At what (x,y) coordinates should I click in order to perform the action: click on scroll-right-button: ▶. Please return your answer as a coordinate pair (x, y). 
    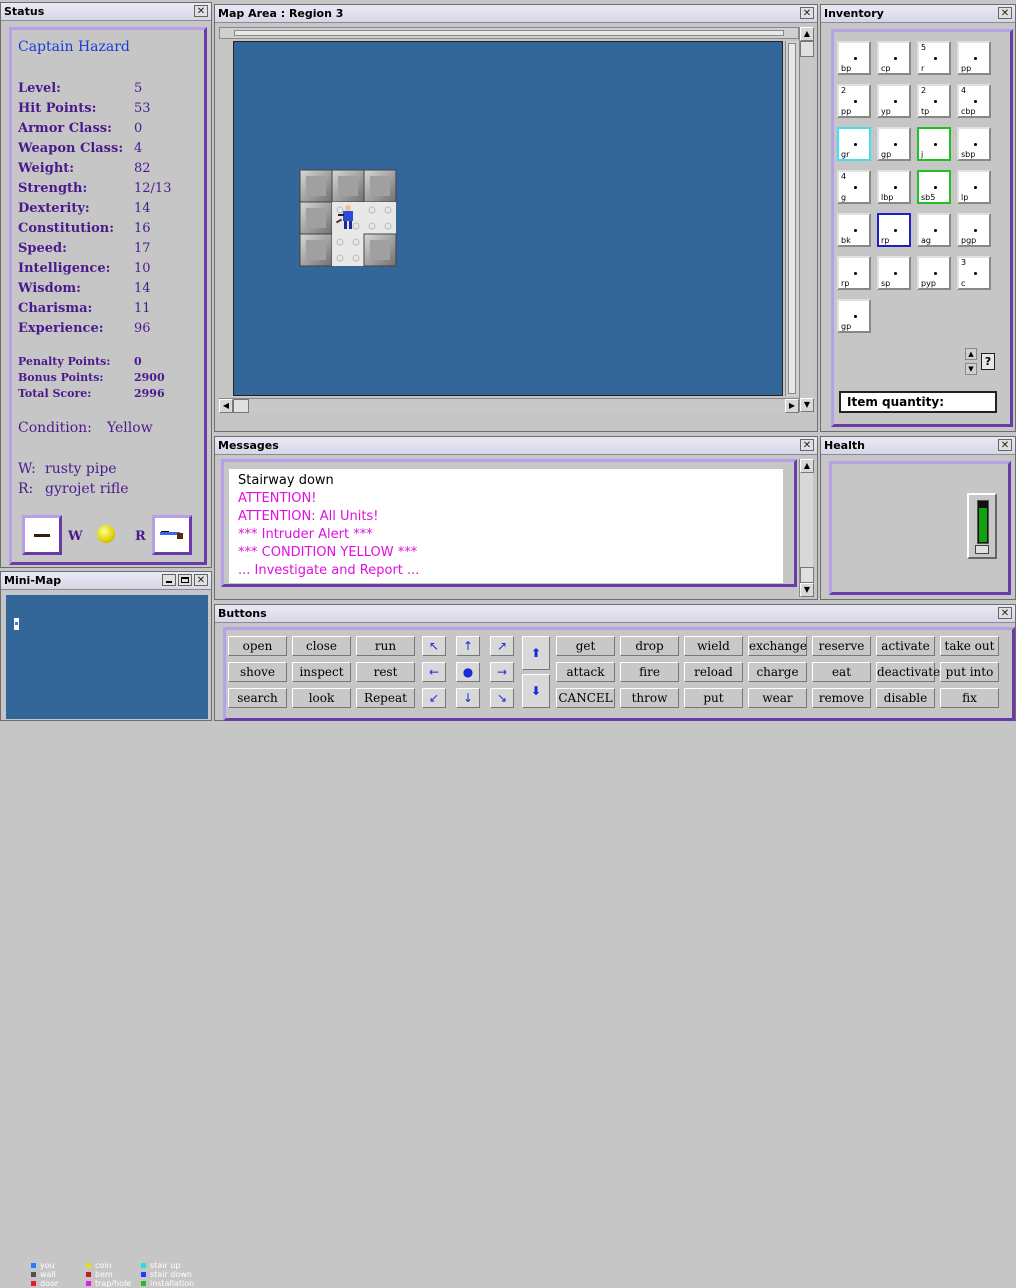
    Looking at the image, I should click on (792, 406).